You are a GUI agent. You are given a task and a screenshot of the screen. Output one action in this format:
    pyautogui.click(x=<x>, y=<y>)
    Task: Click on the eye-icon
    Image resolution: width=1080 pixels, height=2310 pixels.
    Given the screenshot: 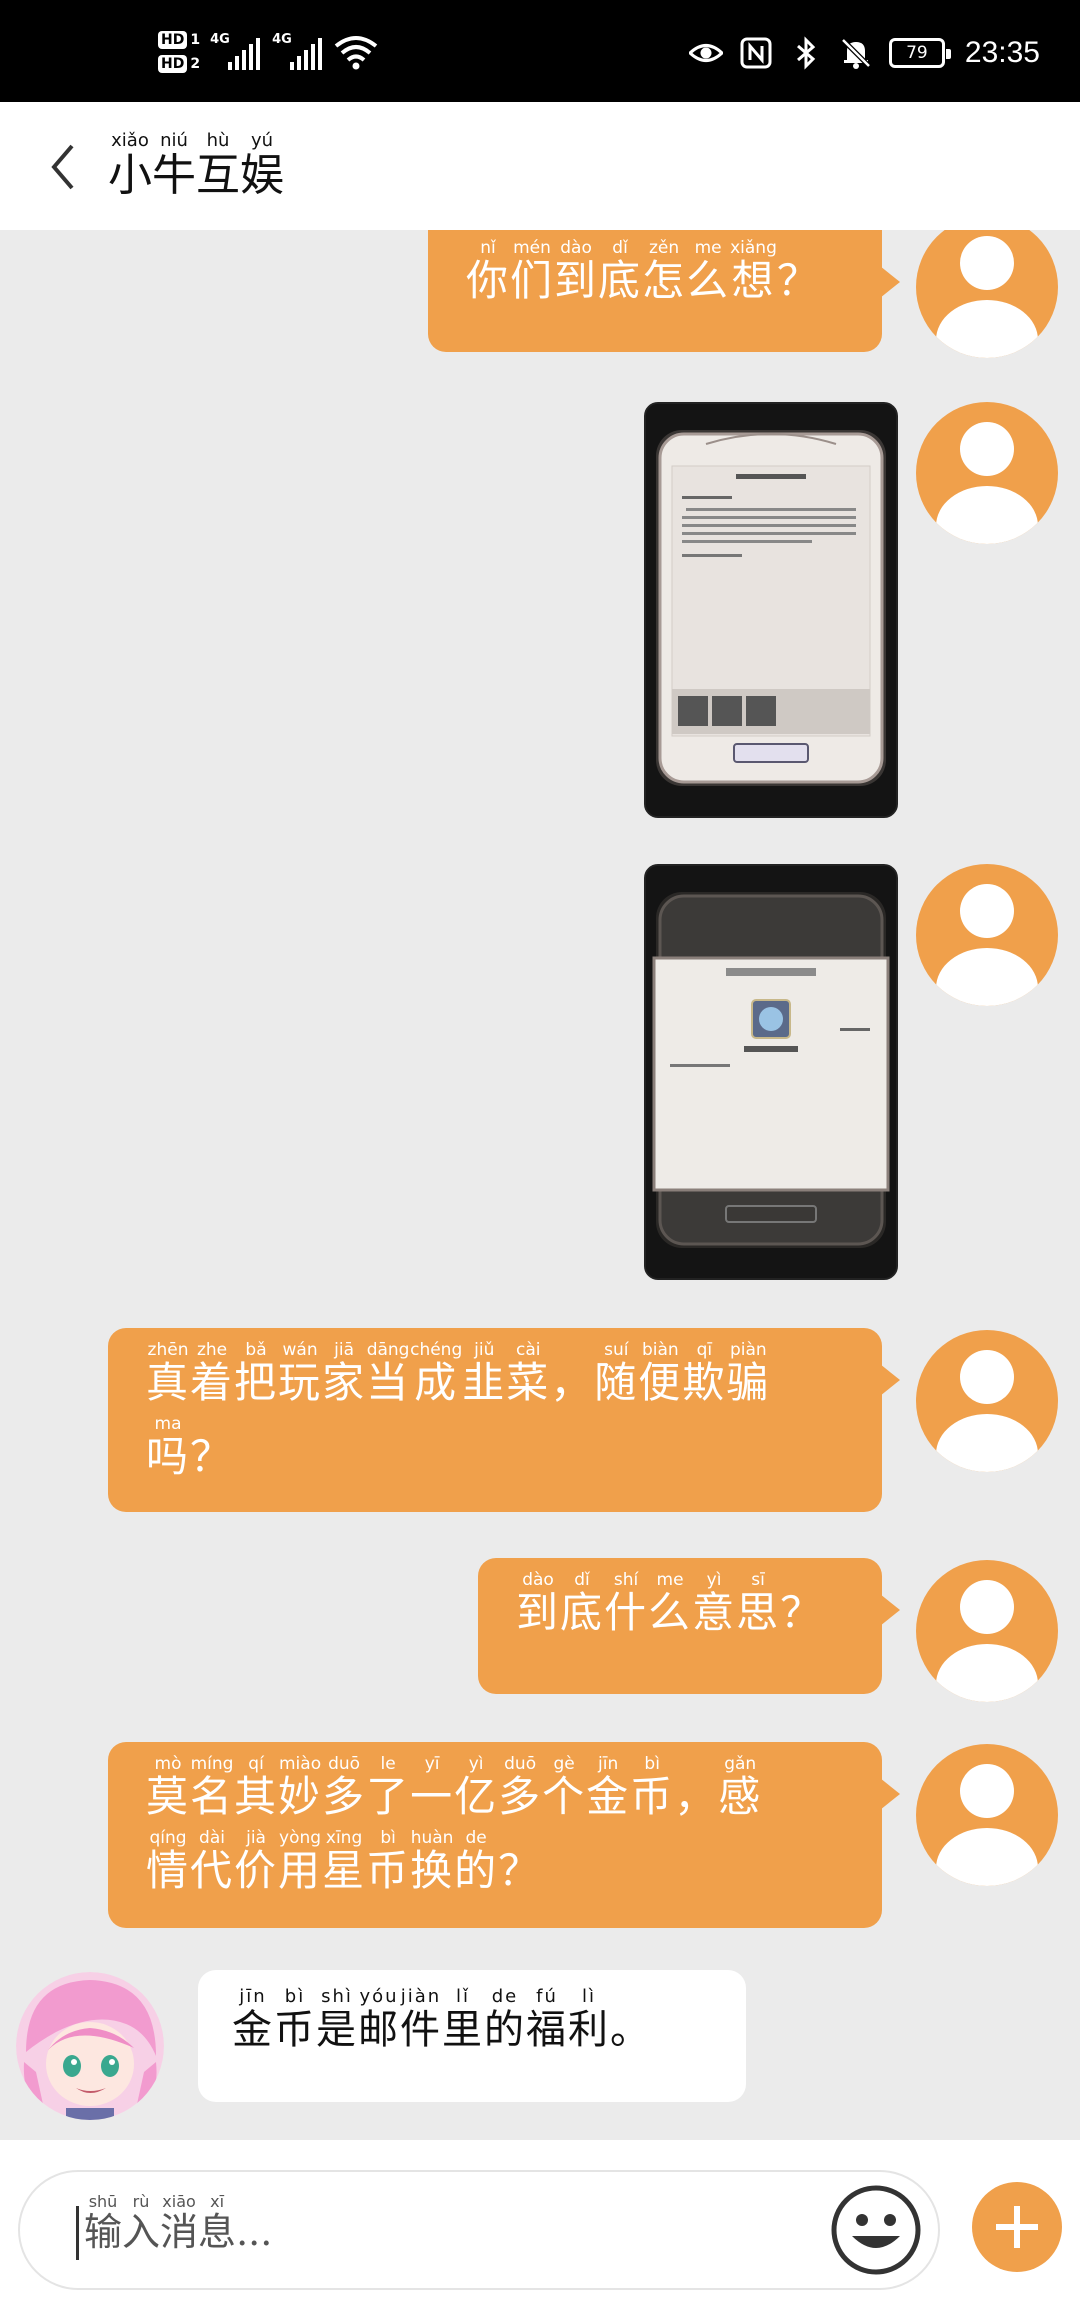 What is the action you would take?
    pyautogui.click(x=705, y=53)
    